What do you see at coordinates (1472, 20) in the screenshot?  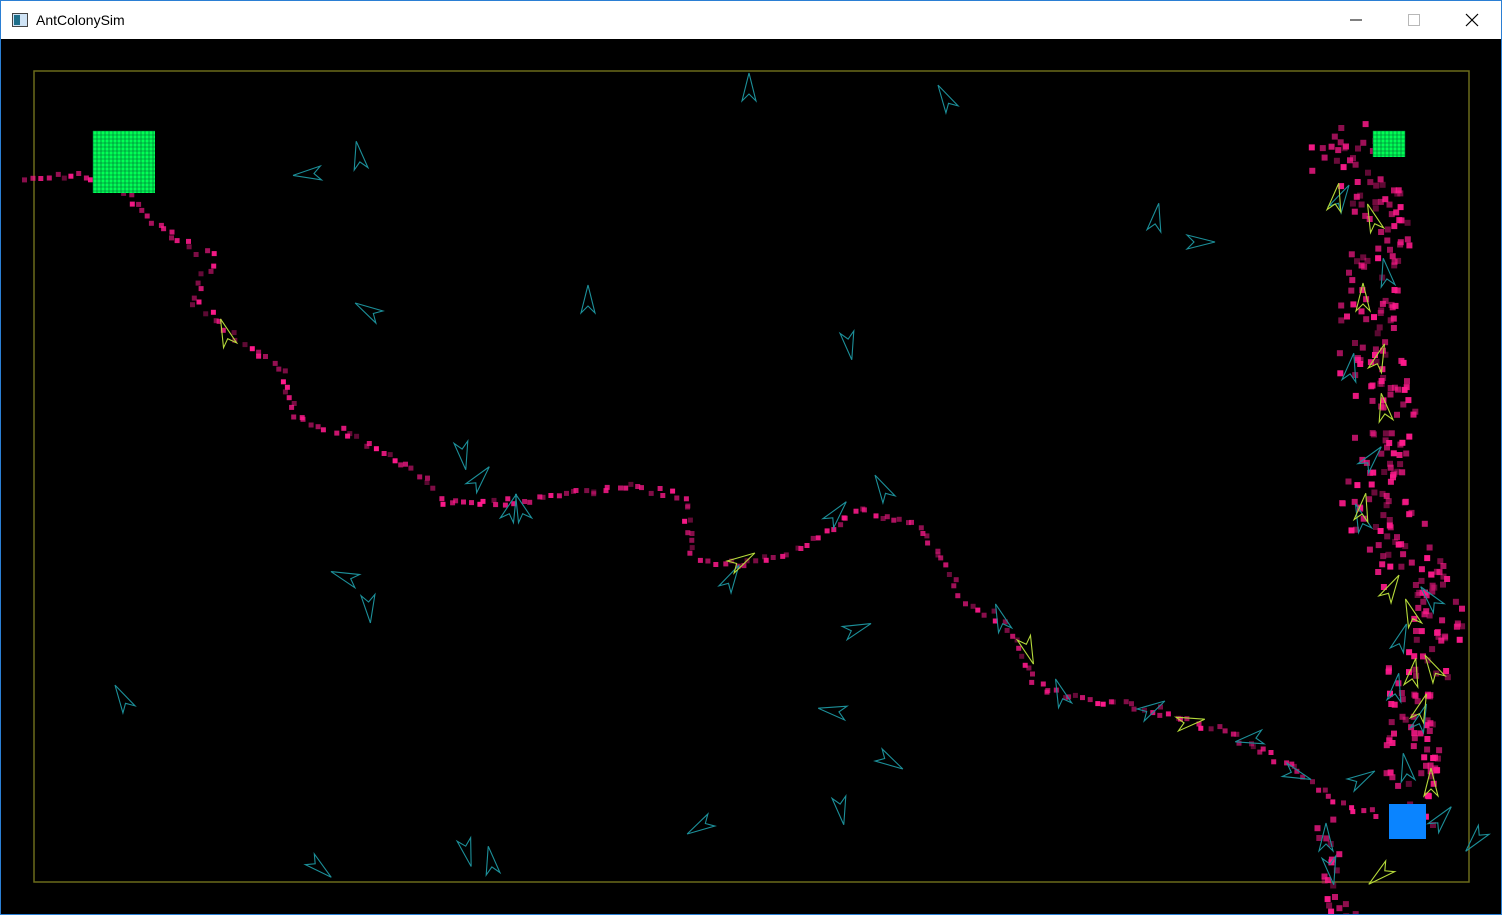 I see `close-button` at bounding box center [1472, 20].